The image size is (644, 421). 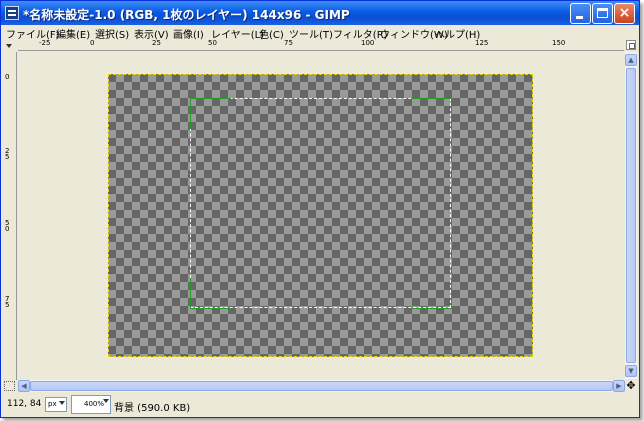 I want to click on minimize-icon, so click(x=579, y=17).